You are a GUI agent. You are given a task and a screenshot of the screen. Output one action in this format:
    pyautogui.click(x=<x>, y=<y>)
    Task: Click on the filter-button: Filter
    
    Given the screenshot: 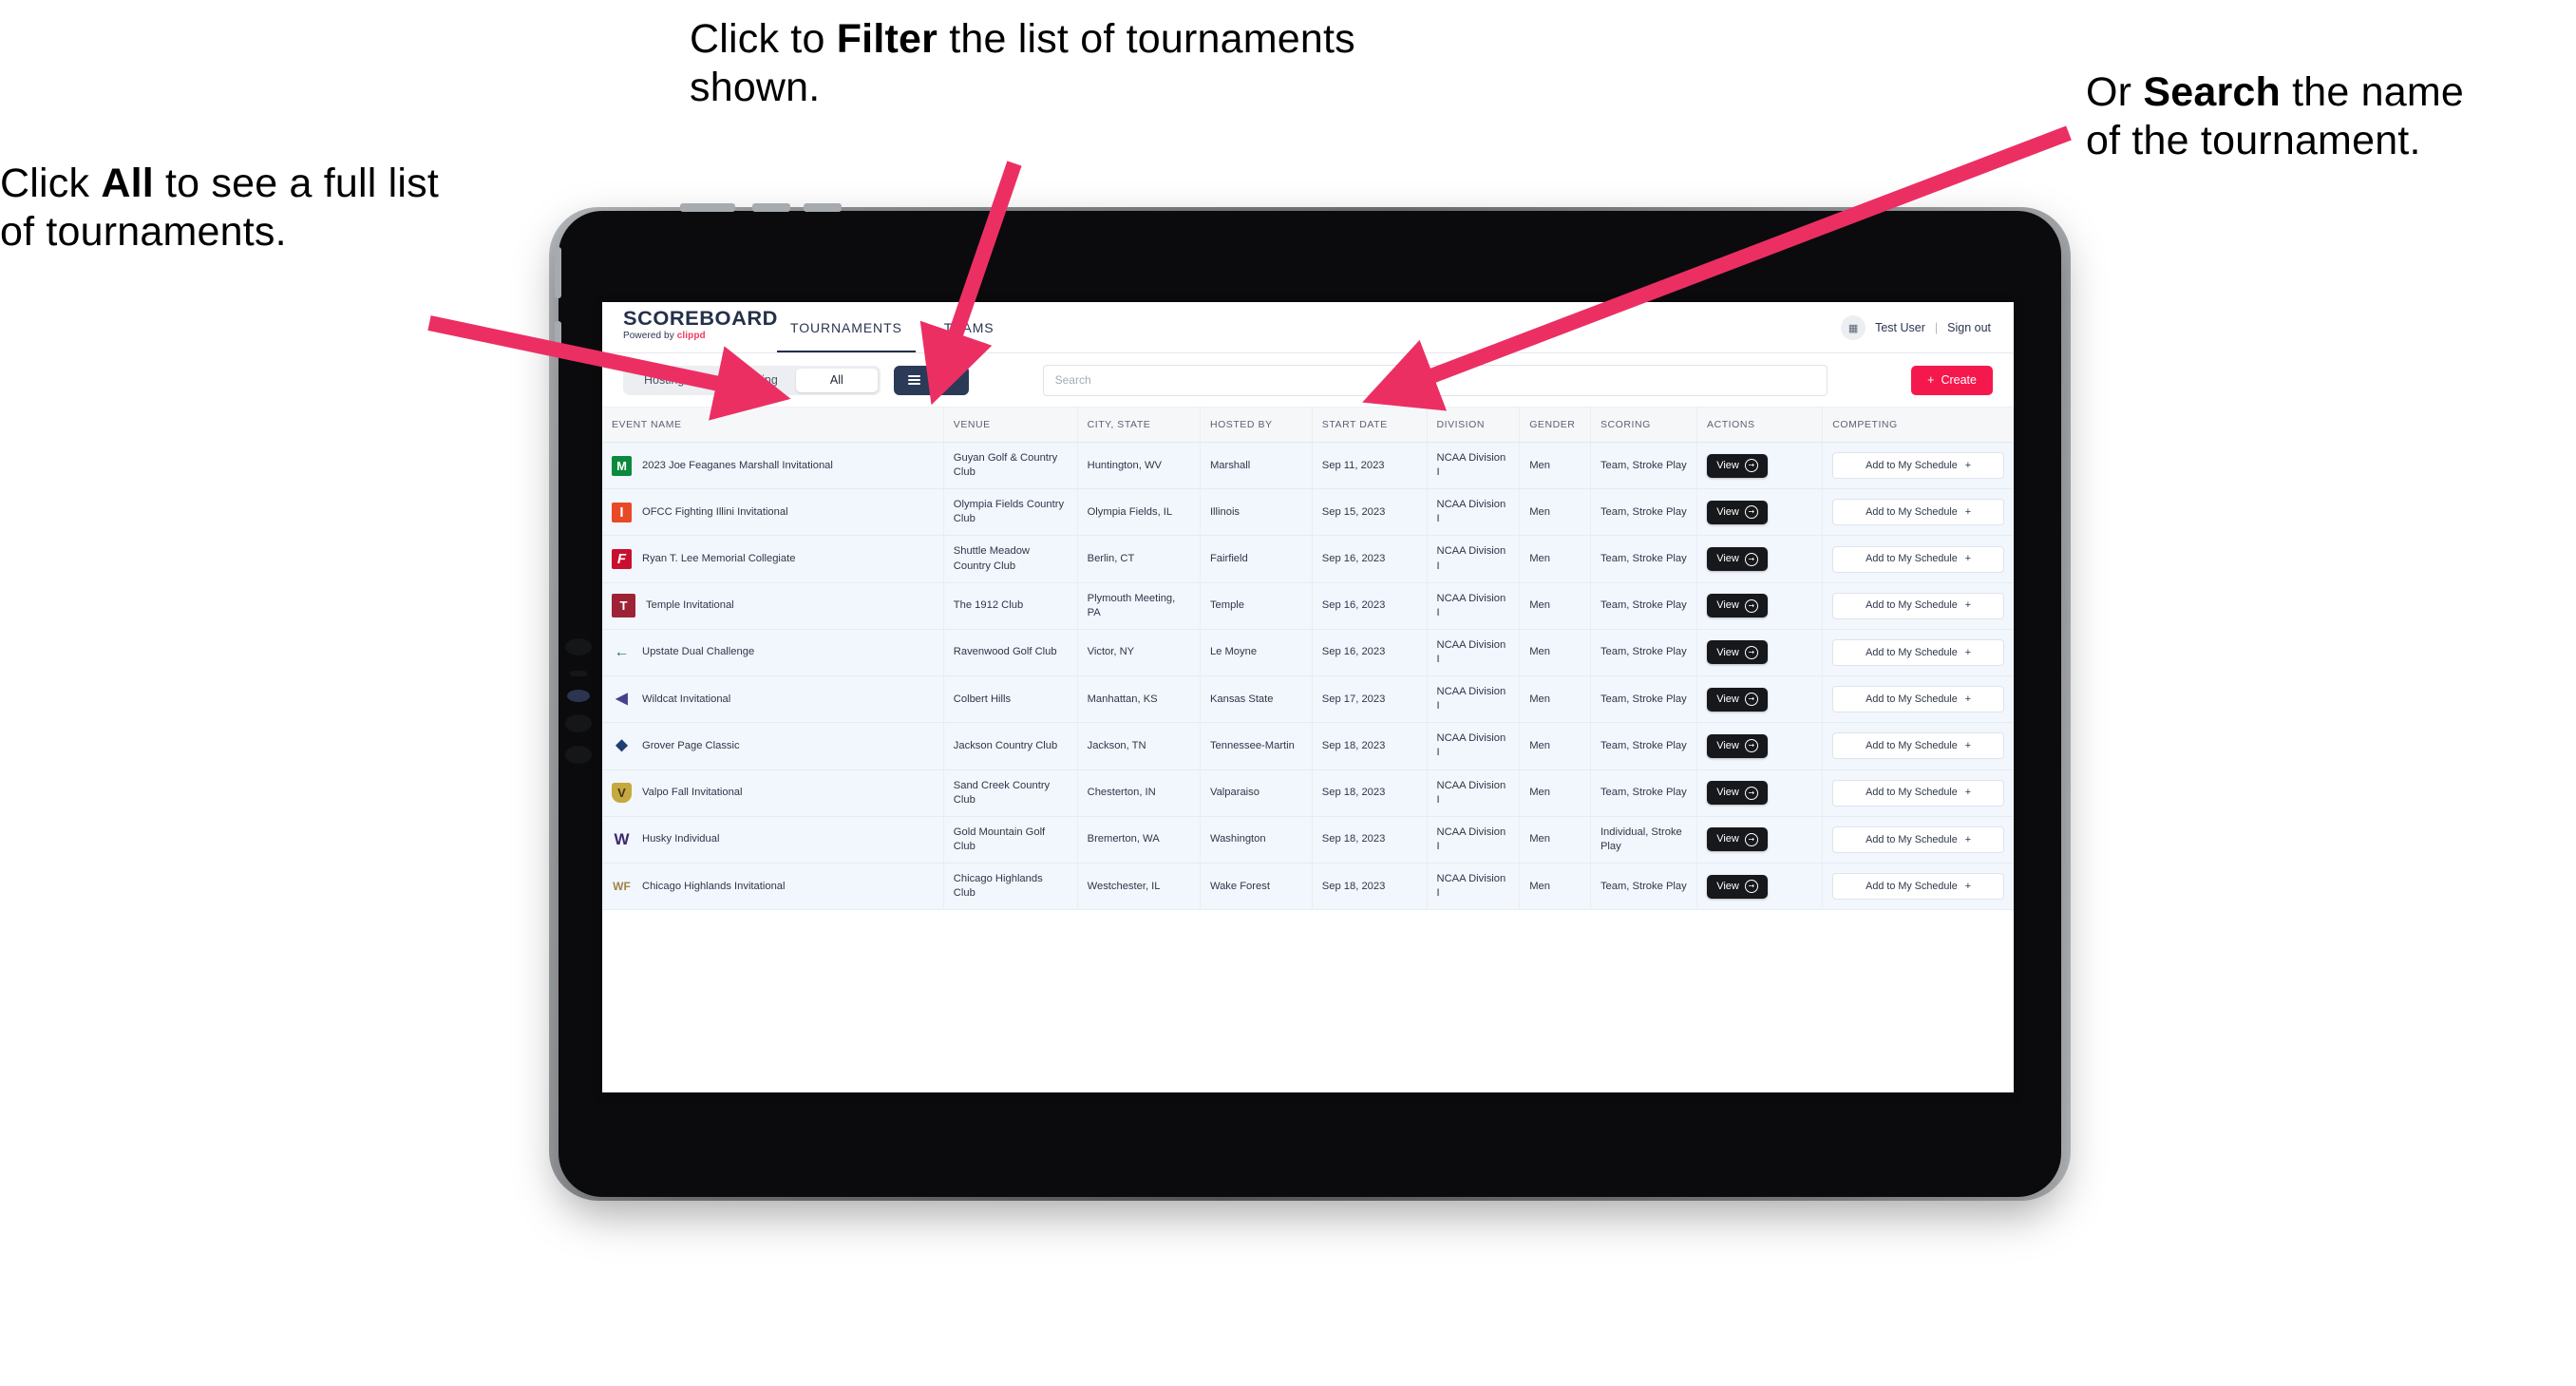 What is the action you would take?
    pyautogui.click(x=931, y=380)
    